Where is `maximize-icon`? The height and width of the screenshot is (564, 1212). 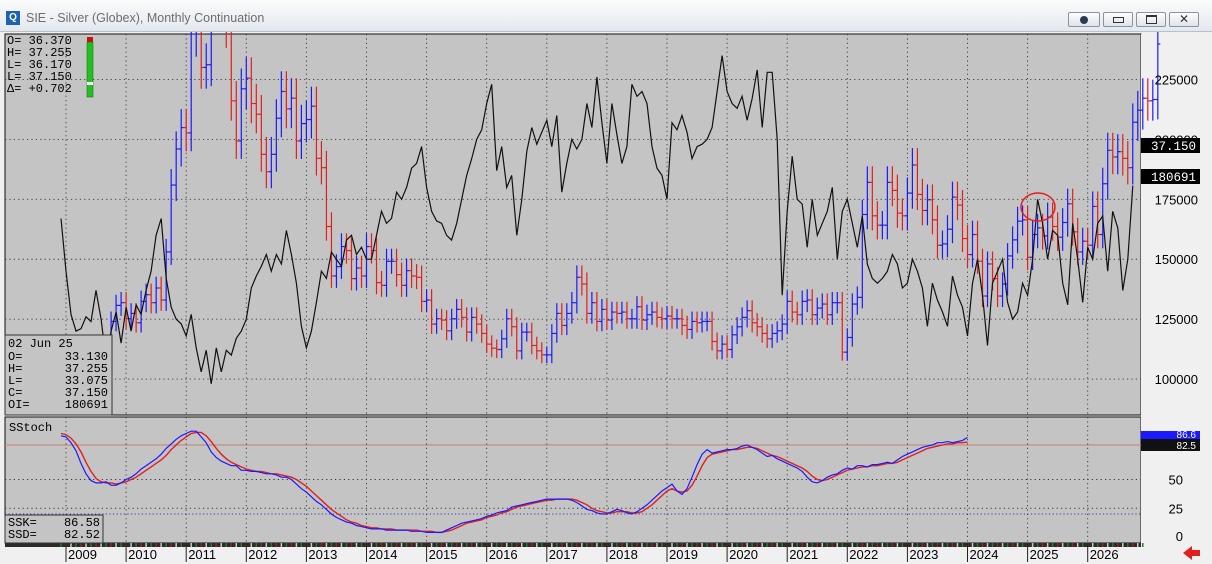 maximize-icon is located at coordinates (1151, 19).